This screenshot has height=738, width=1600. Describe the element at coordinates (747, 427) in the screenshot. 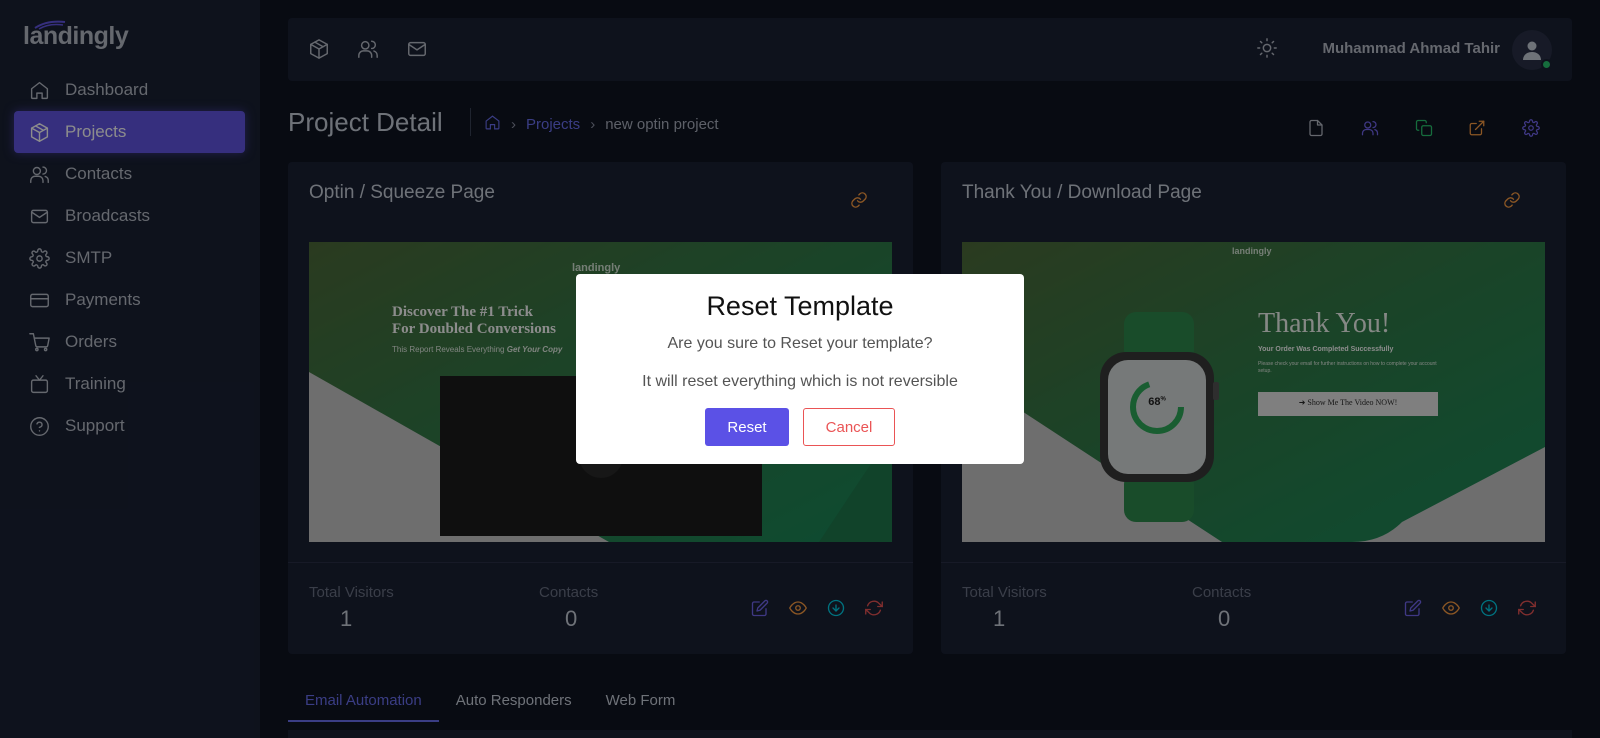

I see `reset-button: Reset` at that location.